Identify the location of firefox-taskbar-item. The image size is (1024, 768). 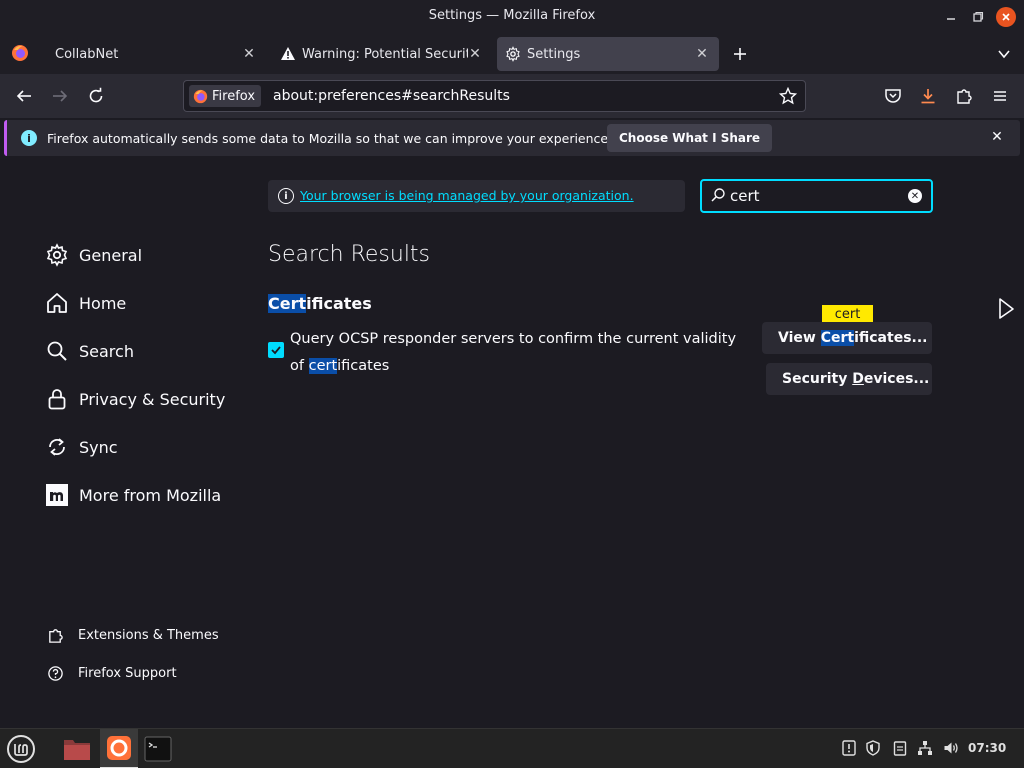
(119, 748).